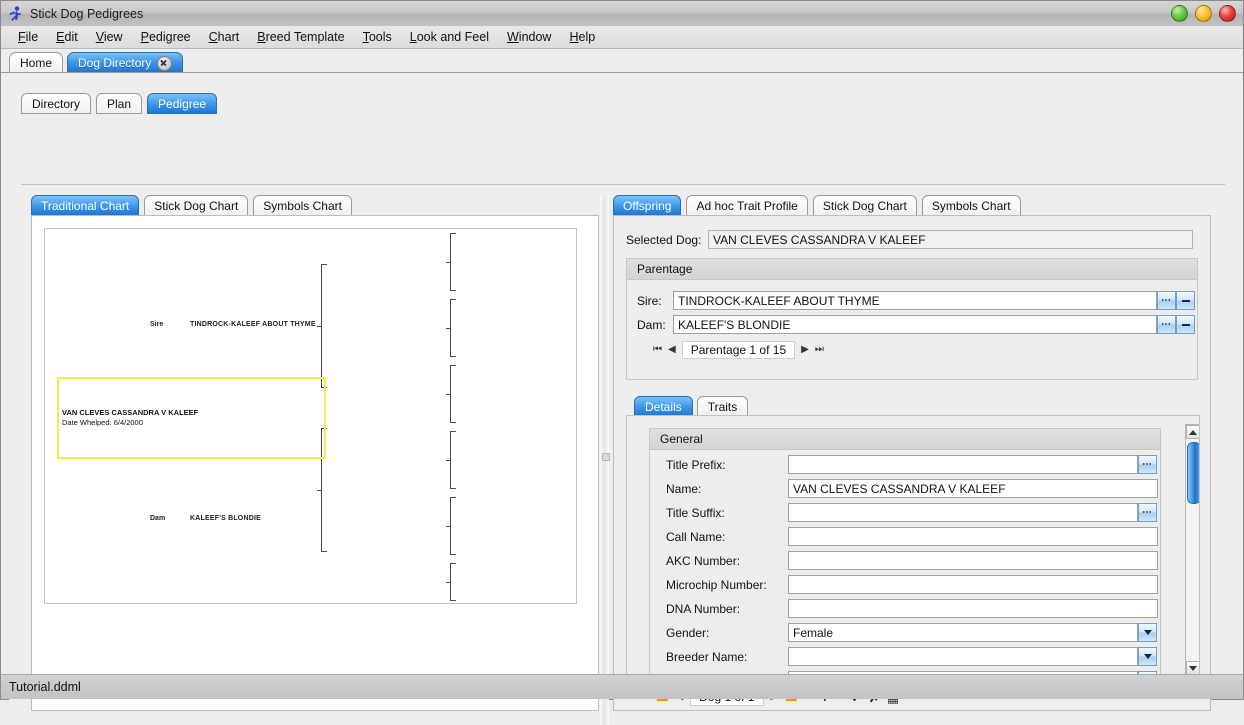  I want to click on scroll-up-icon, so click(1192, 432).